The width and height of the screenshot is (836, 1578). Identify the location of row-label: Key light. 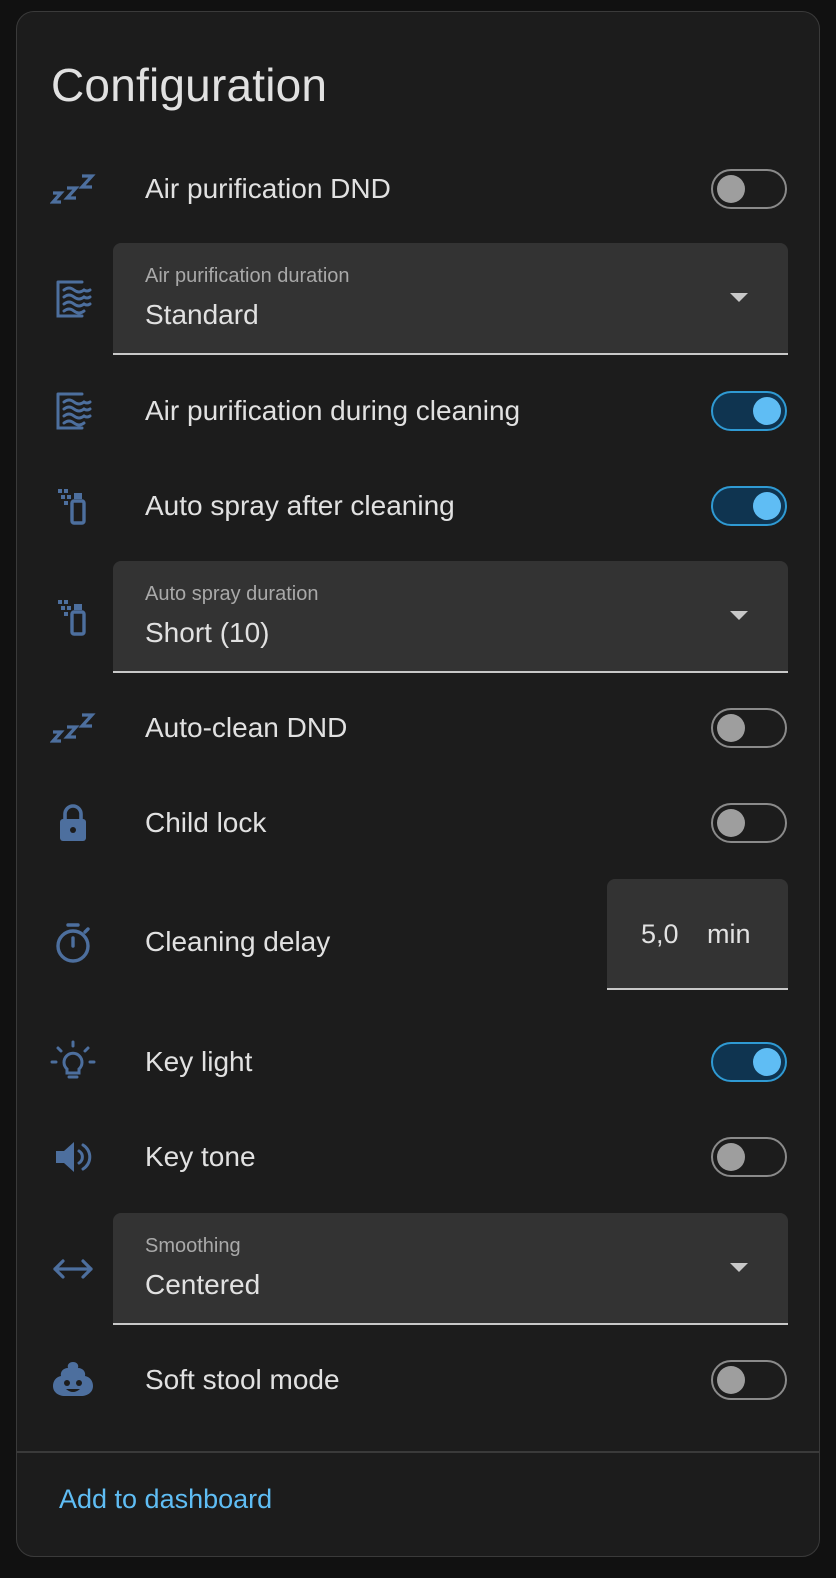
(199, 1061).